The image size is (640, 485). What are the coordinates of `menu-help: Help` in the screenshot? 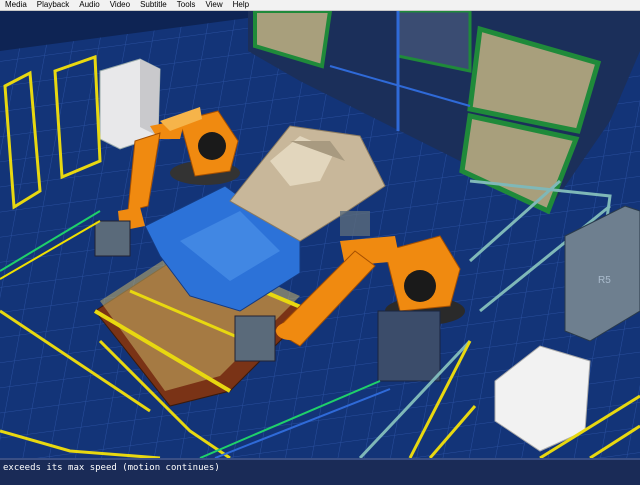 It's located at (241, 5).